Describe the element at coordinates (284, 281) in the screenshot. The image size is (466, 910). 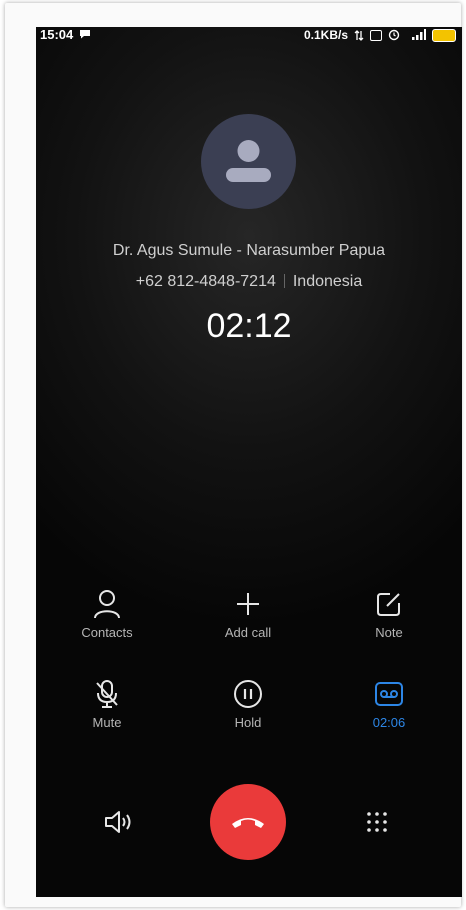
I see `separator` at that location.